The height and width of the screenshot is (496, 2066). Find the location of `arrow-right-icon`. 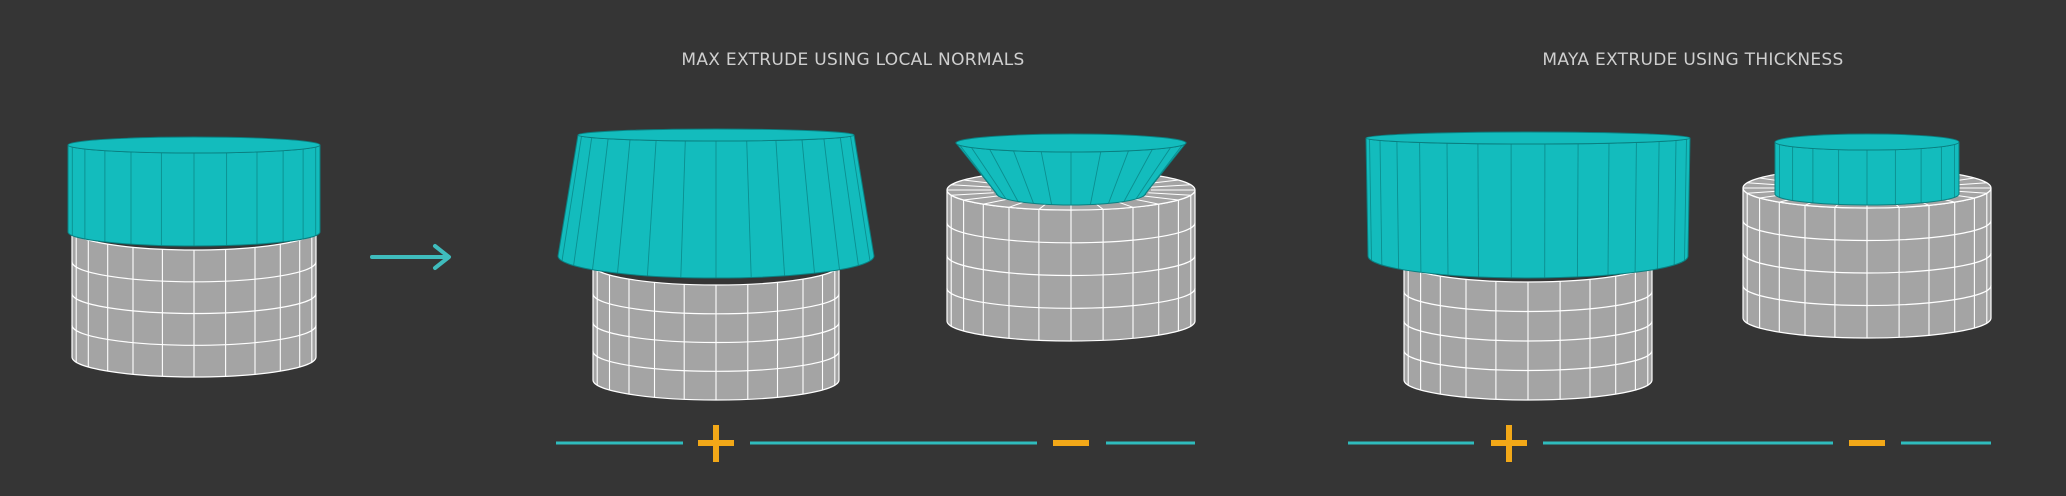

arrow-right-icon is located at coordinates (410, 257).